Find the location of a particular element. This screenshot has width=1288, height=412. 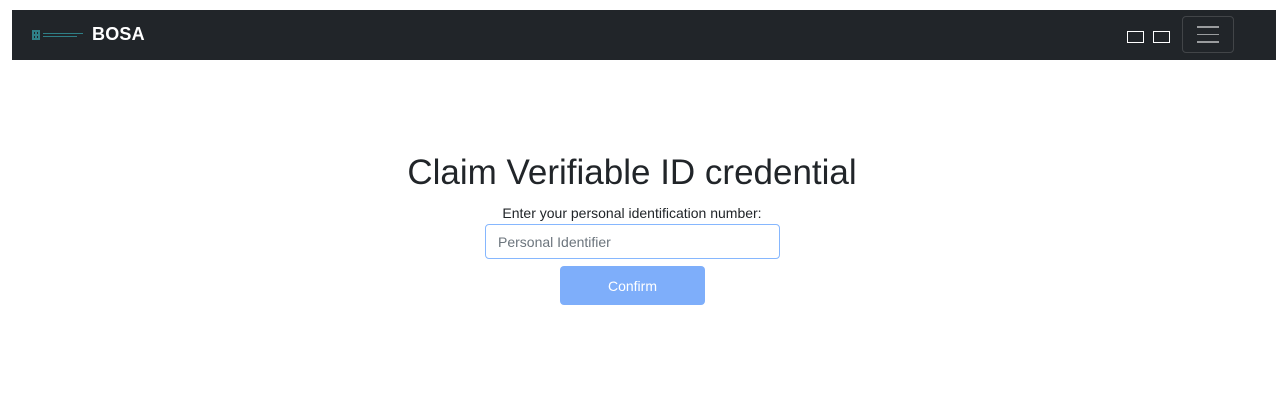

brand-name: BOSA is located at coordinates (118, 34).